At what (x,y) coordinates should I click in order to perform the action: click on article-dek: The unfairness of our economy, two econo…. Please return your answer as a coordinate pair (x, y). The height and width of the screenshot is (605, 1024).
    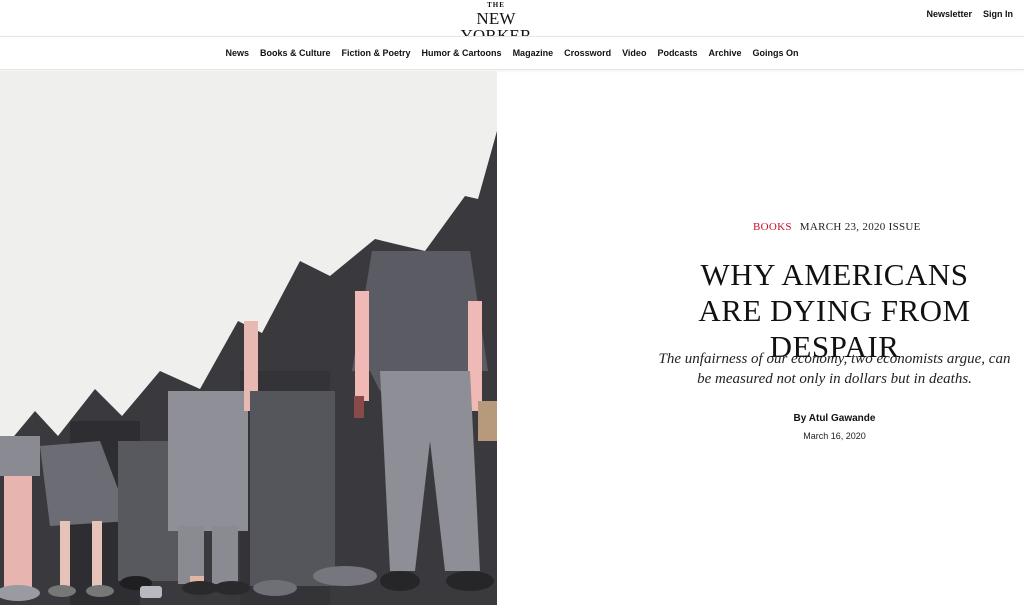
    Looking at the image, I should click on (834, 369).